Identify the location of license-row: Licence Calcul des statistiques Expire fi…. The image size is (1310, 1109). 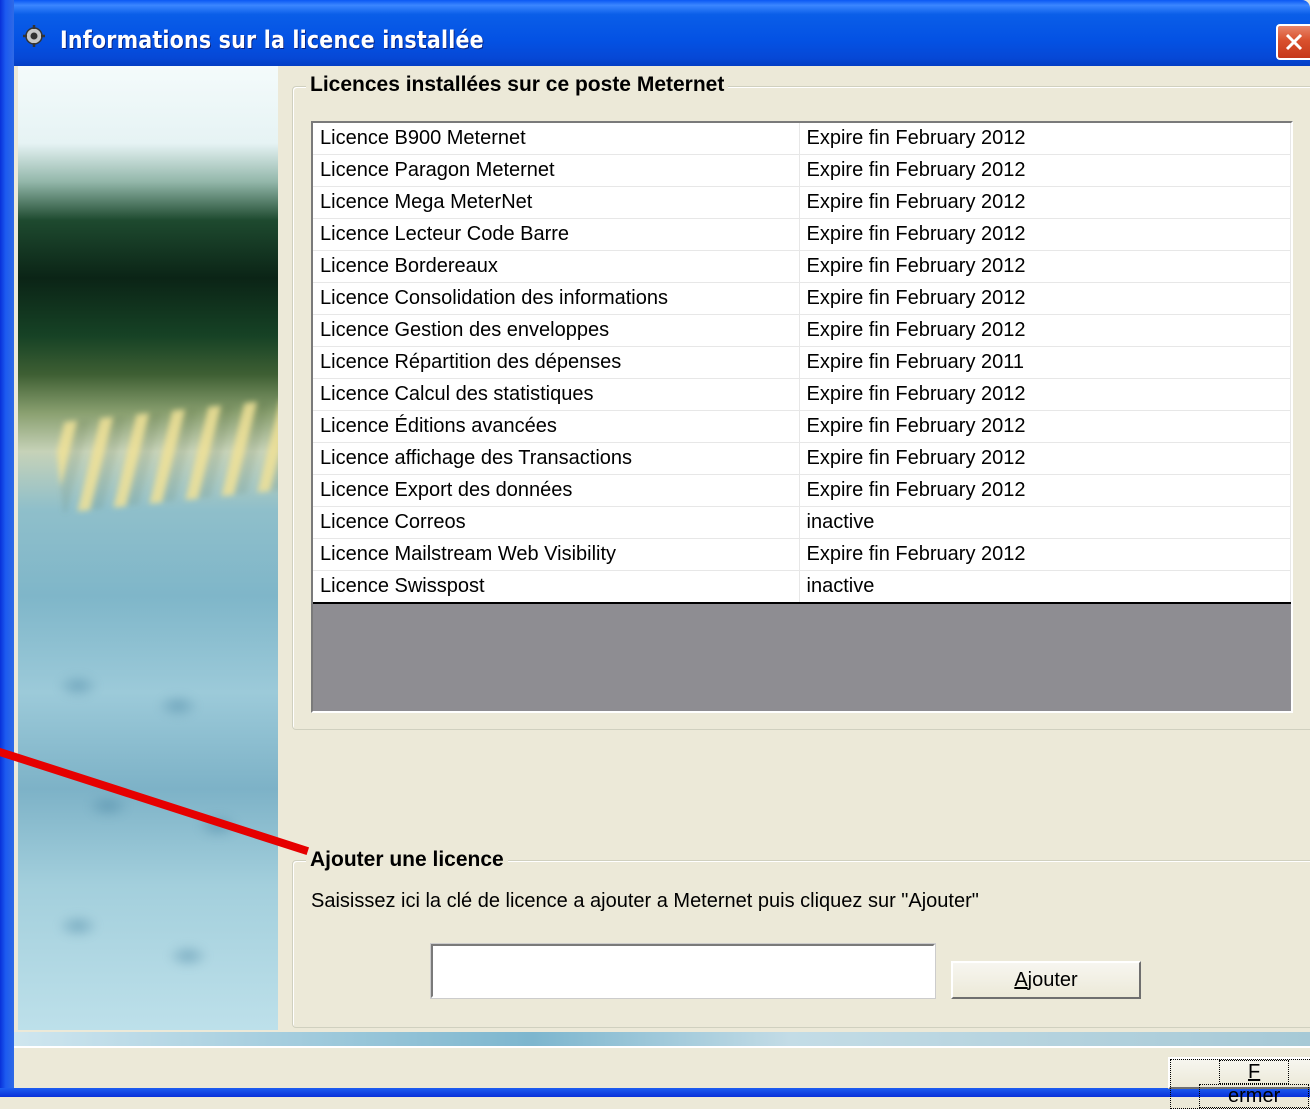
(802, 394).